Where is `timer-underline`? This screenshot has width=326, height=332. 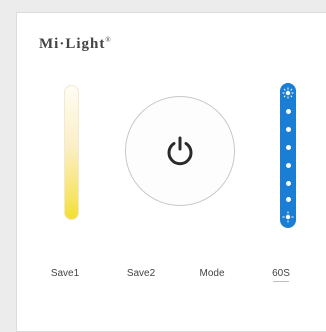
timer-underline is located at coordinates (281, 281).